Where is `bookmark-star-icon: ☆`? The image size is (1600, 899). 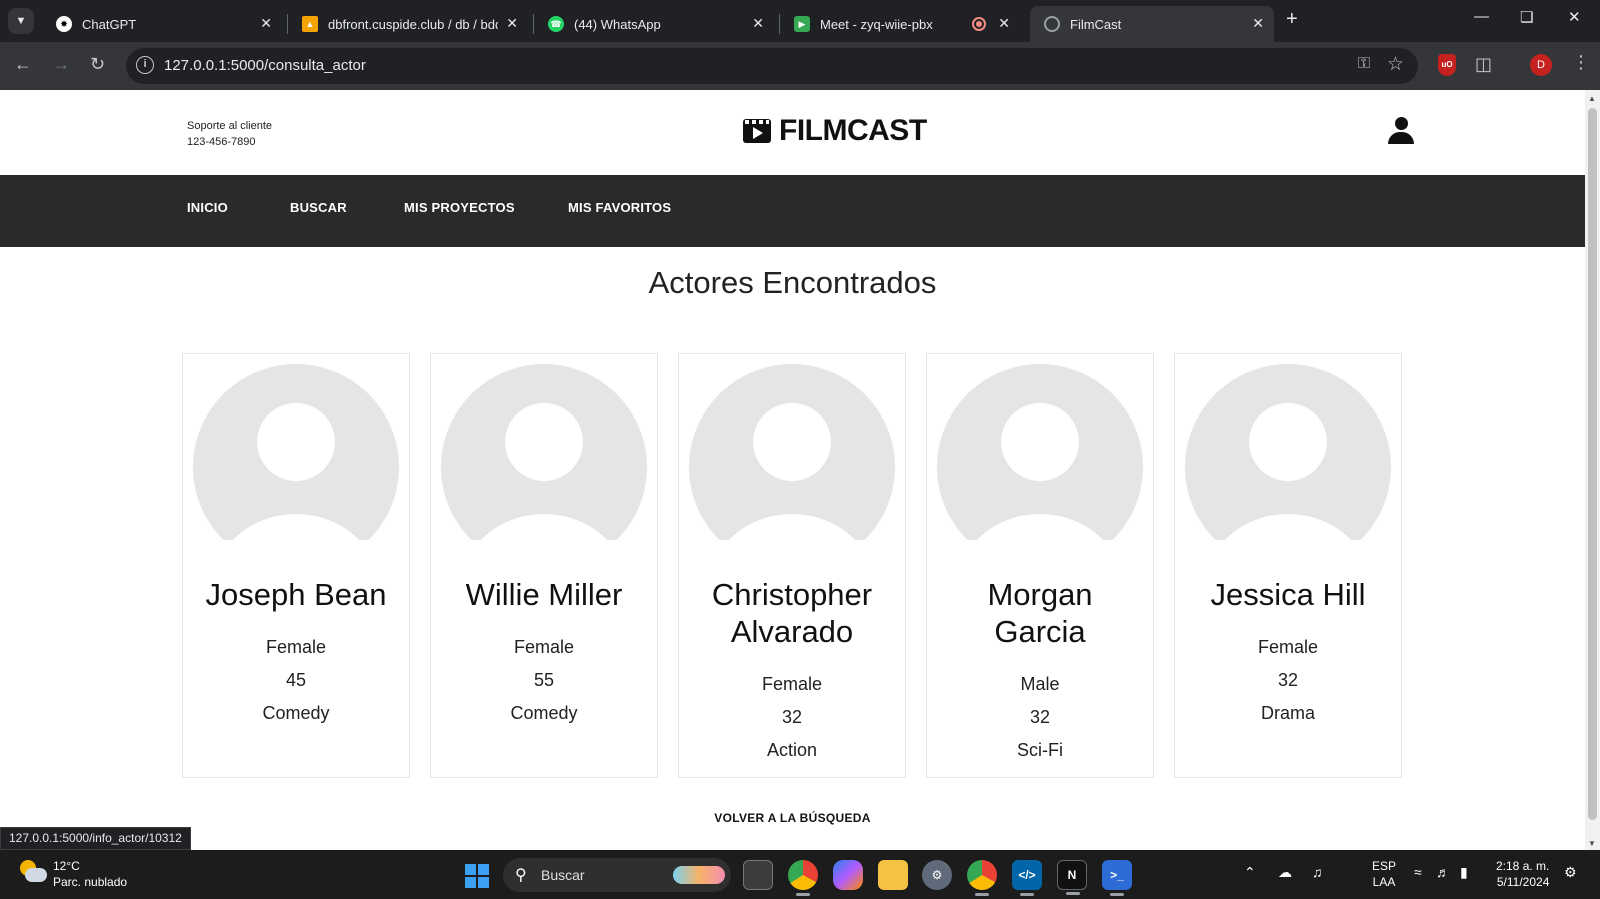 bookmark-star-icon: ☆ is located at coordinates (1395, 64).